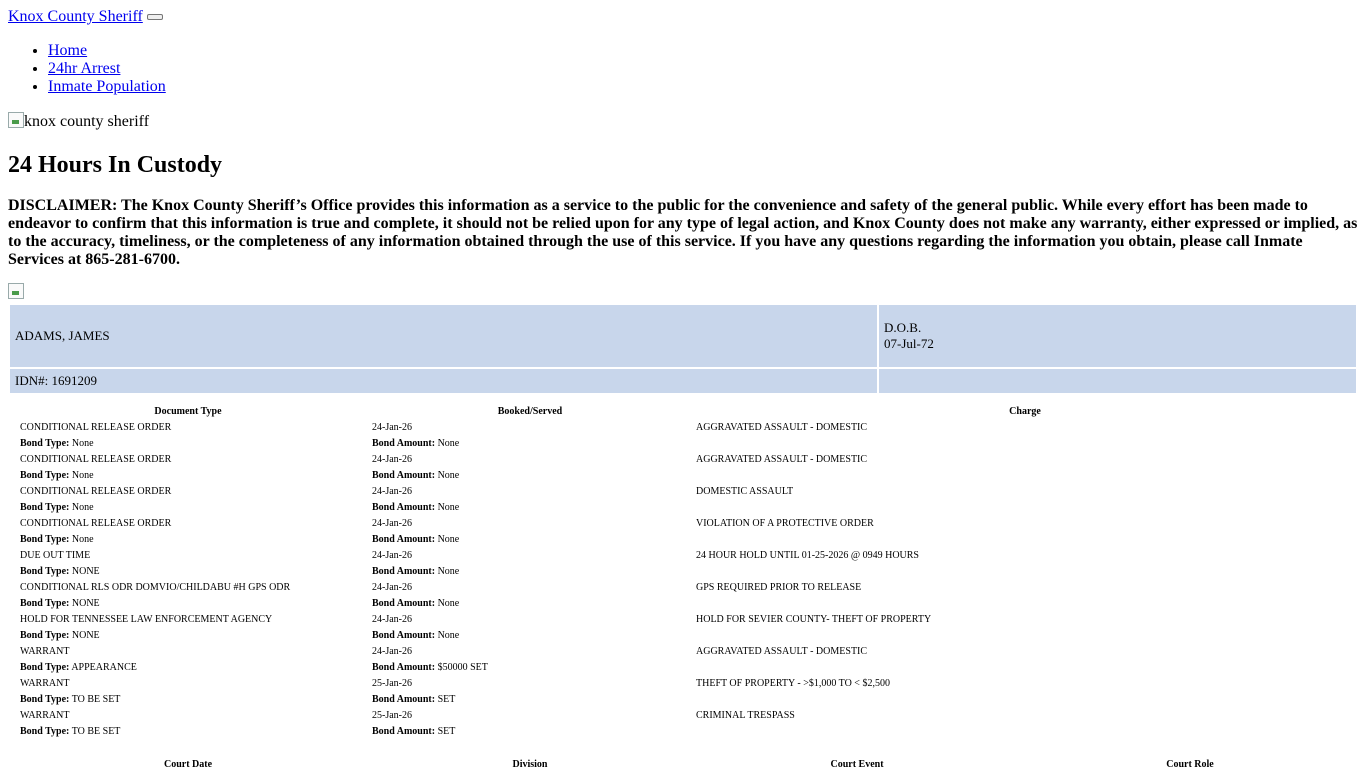 Image resolution: width=1366 pixels, height=772 pixels. Describe the element at coordinates (188, 764) in the screenshot. I see `column-header-court-date: Court Date` at that location.